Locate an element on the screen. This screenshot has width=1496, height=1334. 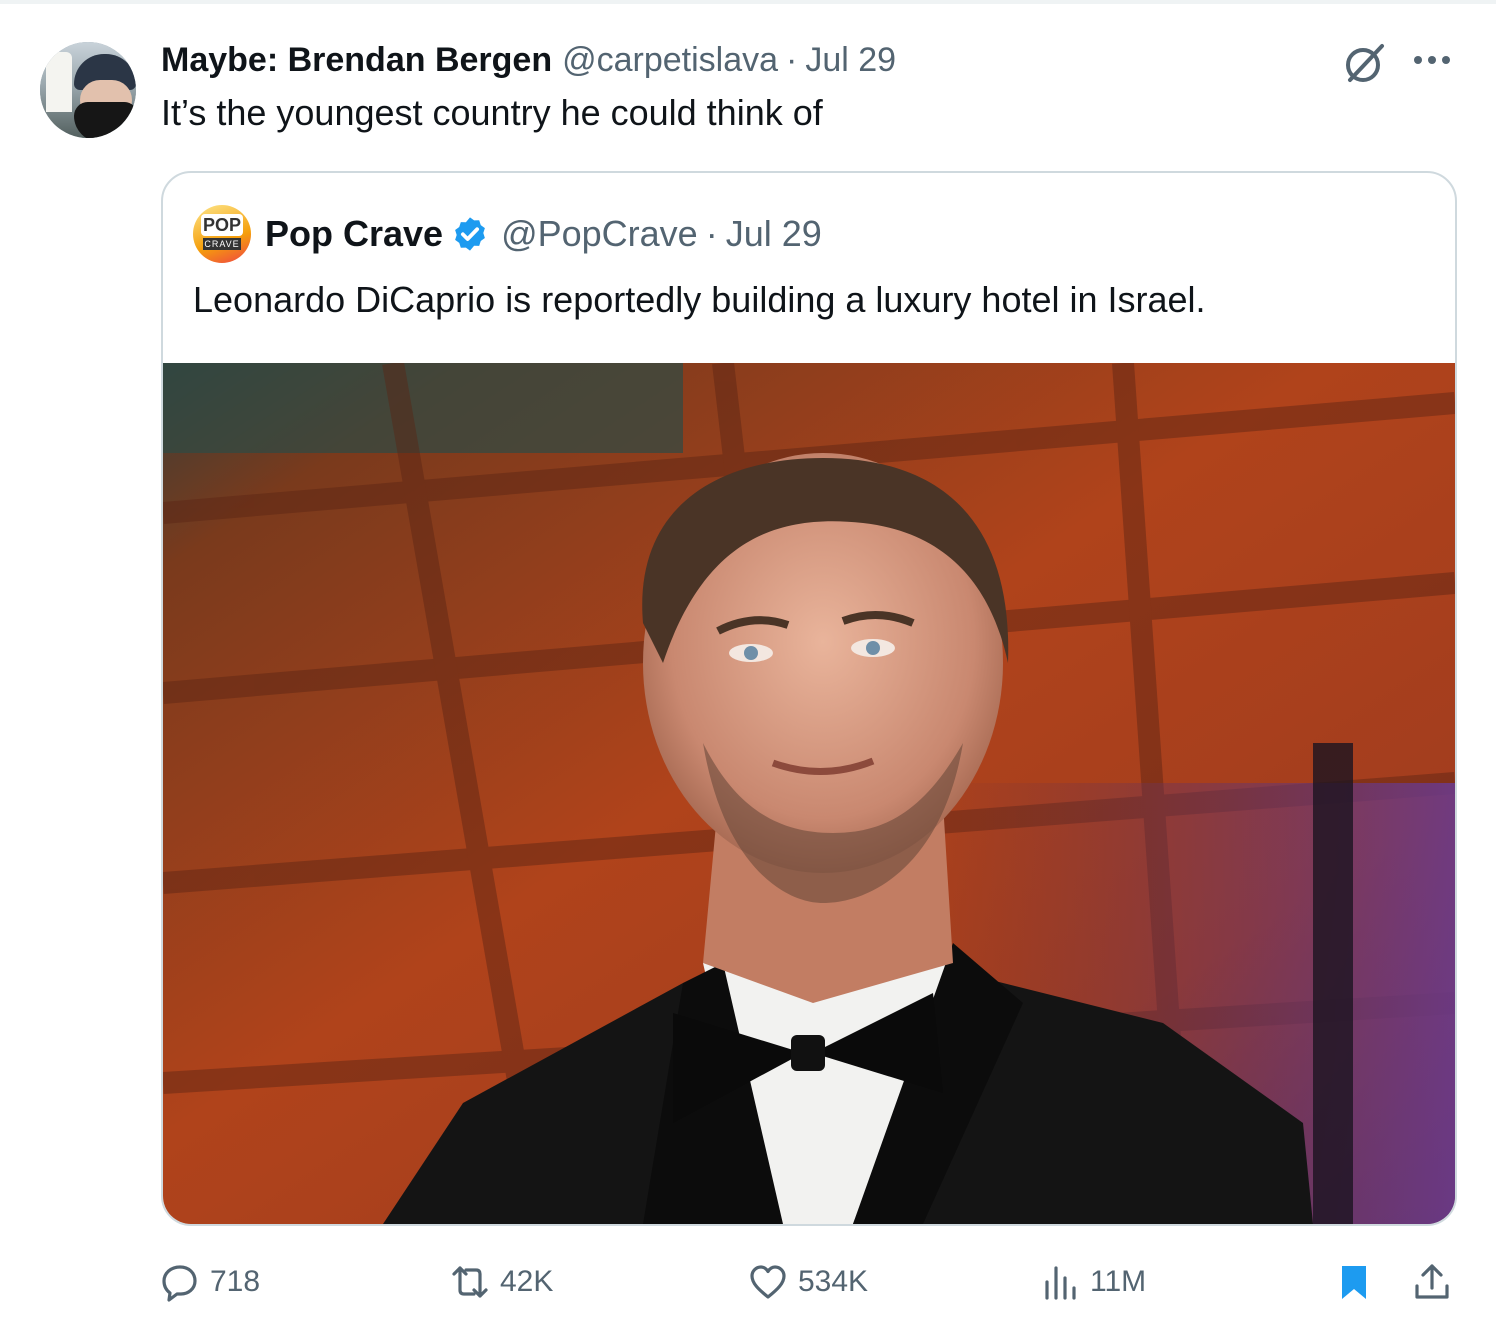
author-handle: @carpetislava is located at coordinates (670, 60).